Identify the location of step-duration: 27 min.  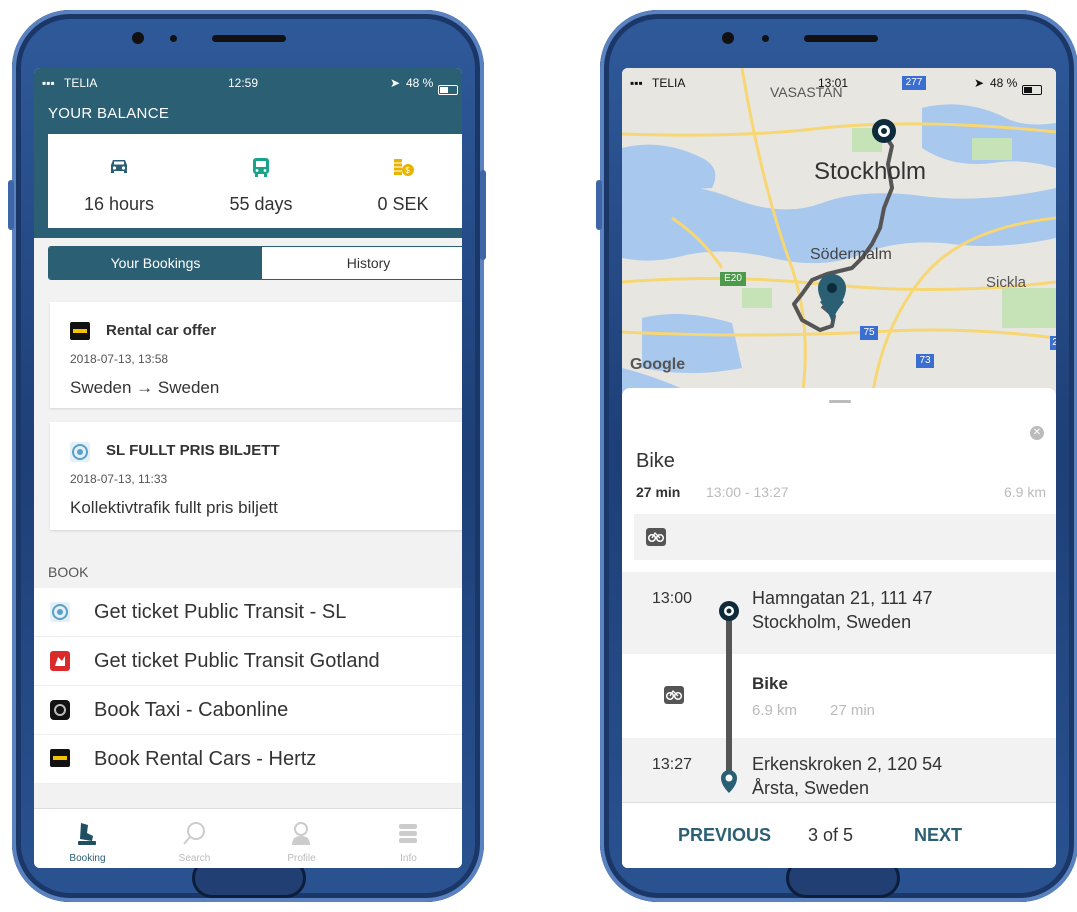
(853, 710).